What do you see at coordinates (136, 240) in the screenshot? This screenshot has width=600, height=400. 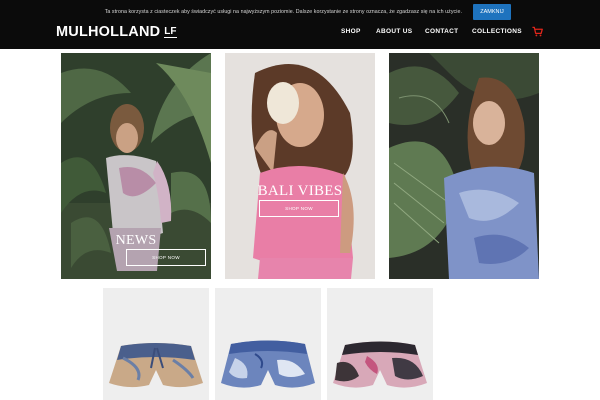 I see `tile-title-news: NEWS` at bounding box center [136, 240].